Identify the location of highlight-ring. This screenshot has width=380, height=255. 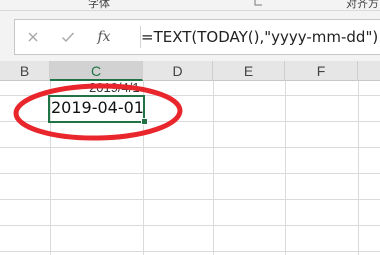
(98, 112).